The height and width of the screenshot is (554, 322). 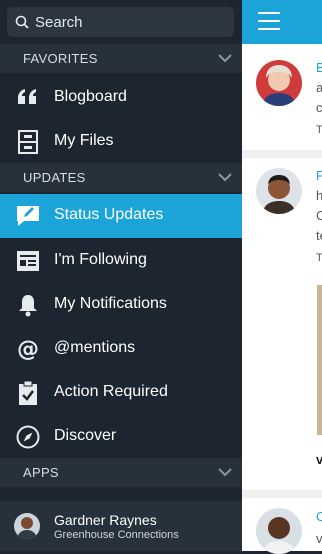 What do you see at coordinates (319, 67) in the screenshot?
I see `post-author-fragment: B` at bounding box center [319, 67].